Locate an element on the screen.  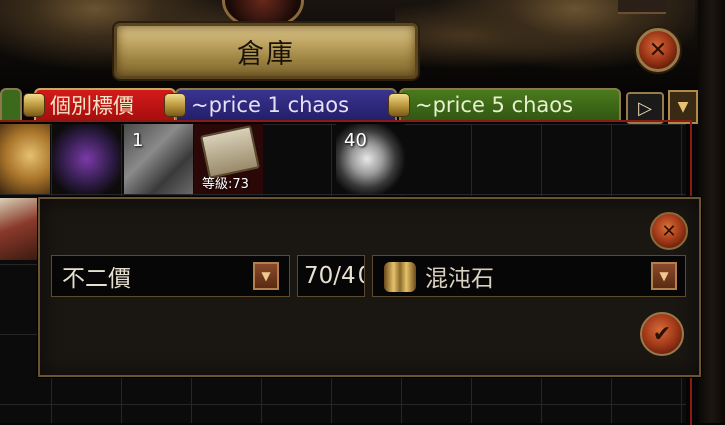
orb-item: 40 is located at coordinates (370, 159).